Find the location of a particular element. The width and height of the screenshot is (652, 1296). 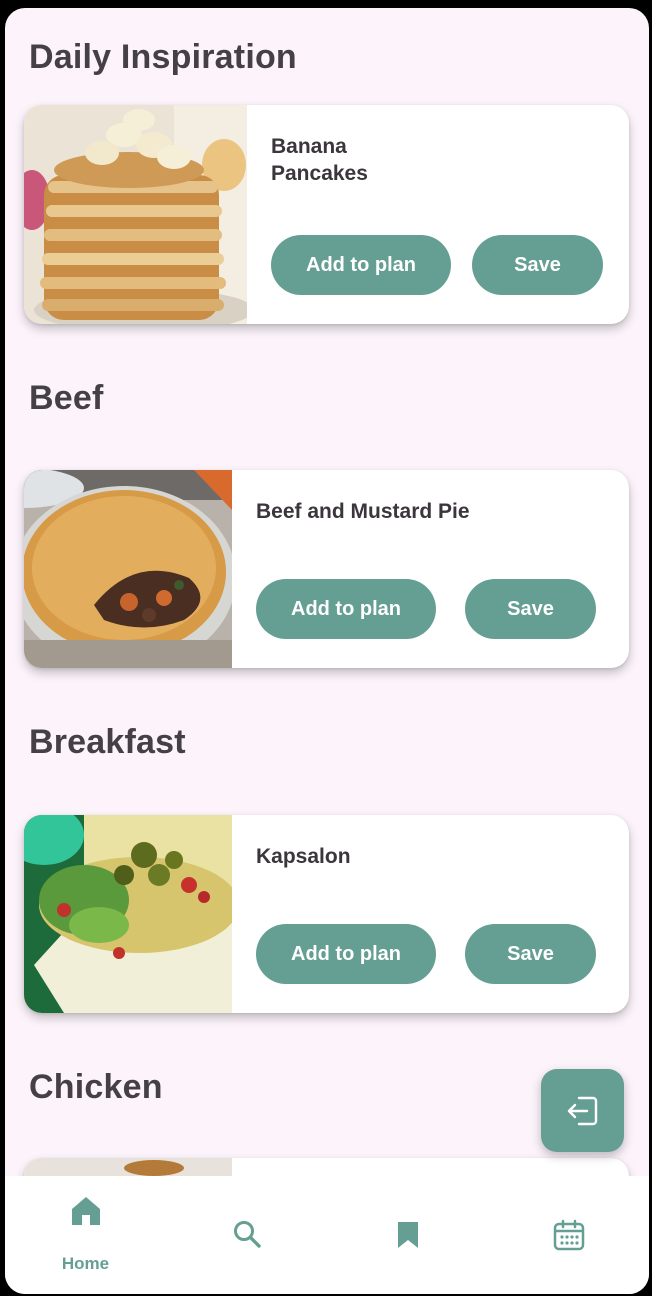

pancakes-photo is located at coordinates (135, 214).